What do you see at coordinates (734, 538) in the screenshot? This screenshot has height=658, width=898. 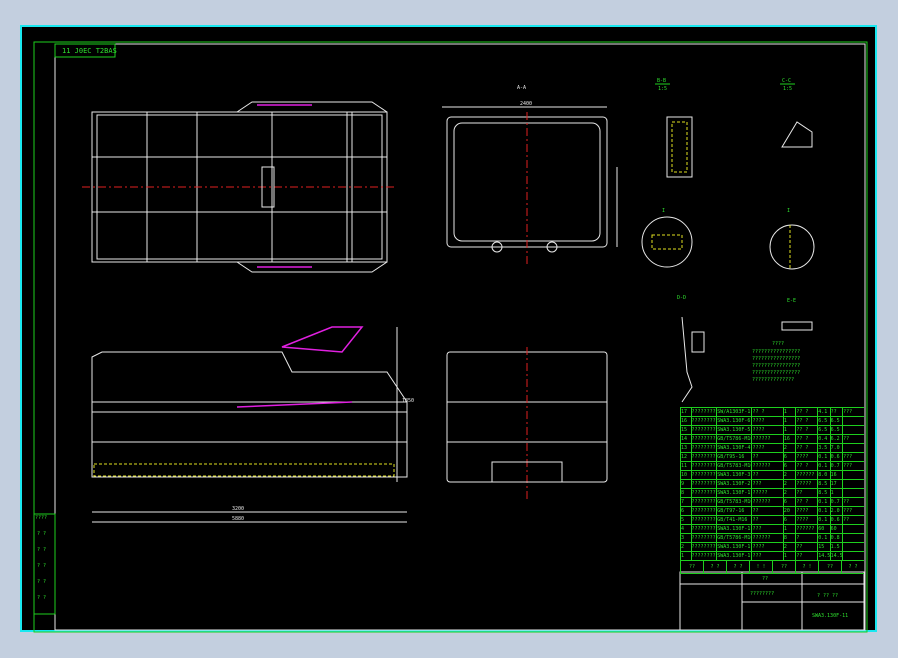 I see `parts-table-cell: GB/T5786-M16` at bounding box center [734, 538].